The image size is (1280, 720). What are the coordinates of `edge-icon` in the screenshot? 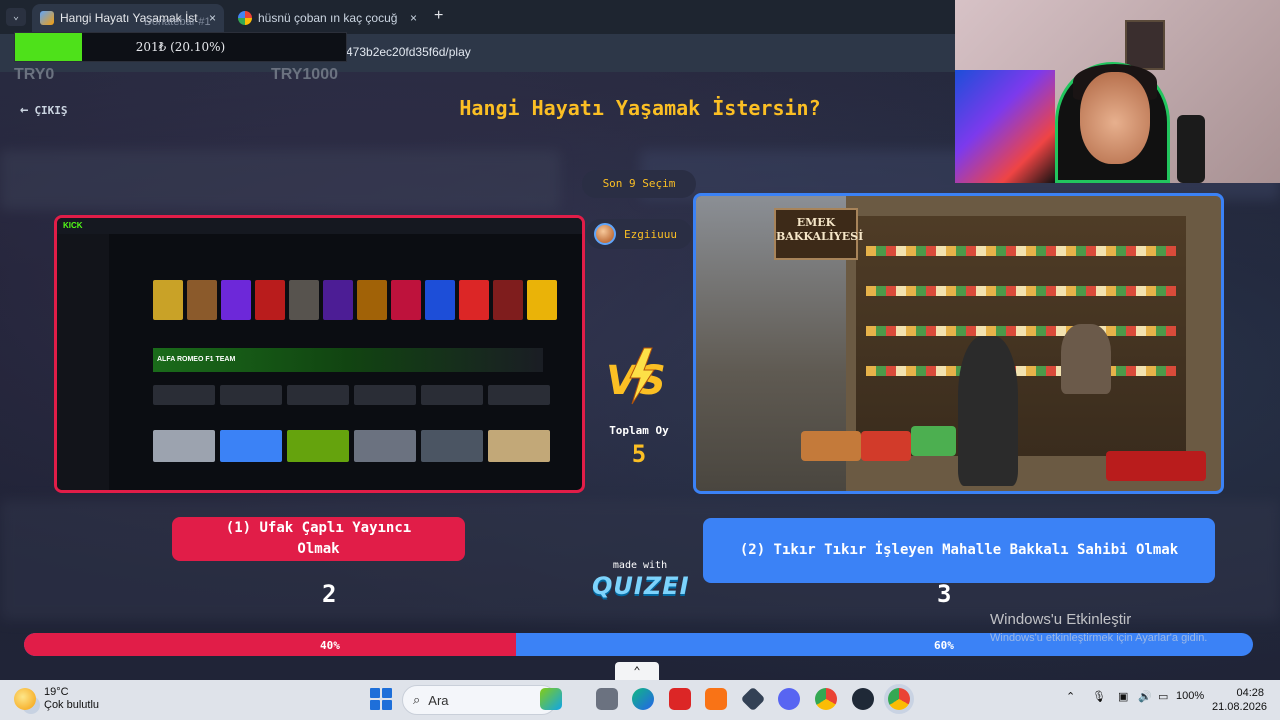 It's located at (643, 699).